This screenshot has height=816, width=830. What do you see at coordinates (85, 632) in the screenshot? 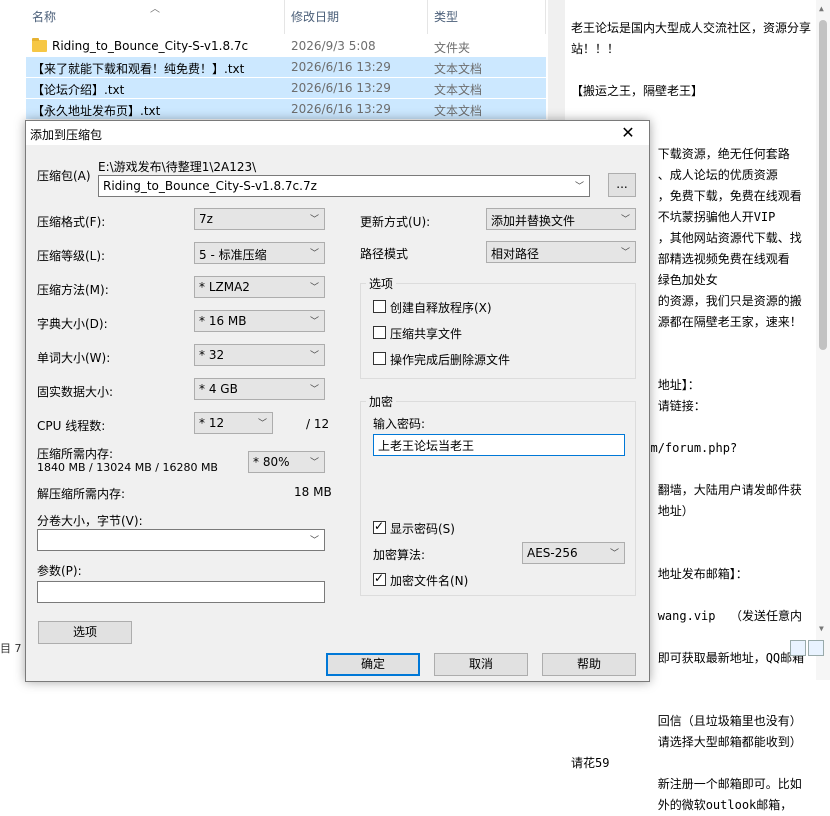
I see `options-button: 选项` at bounding box center [85, 632].